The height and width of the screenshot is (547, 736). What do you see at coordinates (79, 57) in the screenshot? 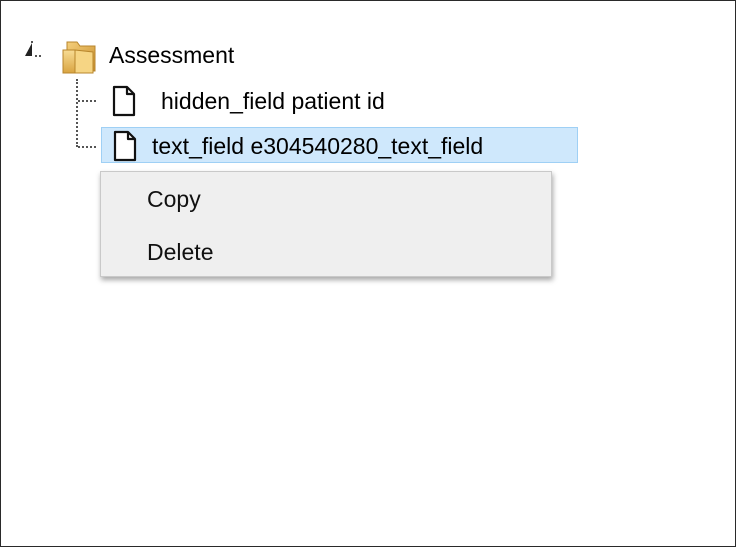
I see `folder-icon` at bounding box center [79, 57].